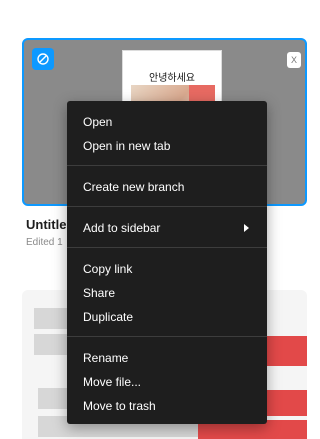 The height and width of the screenshot is (439, 320). What do you see at coordinates (97, 122) in the screenshot?
I see `menu-item-open: Open` at bounding box center [97, 122].